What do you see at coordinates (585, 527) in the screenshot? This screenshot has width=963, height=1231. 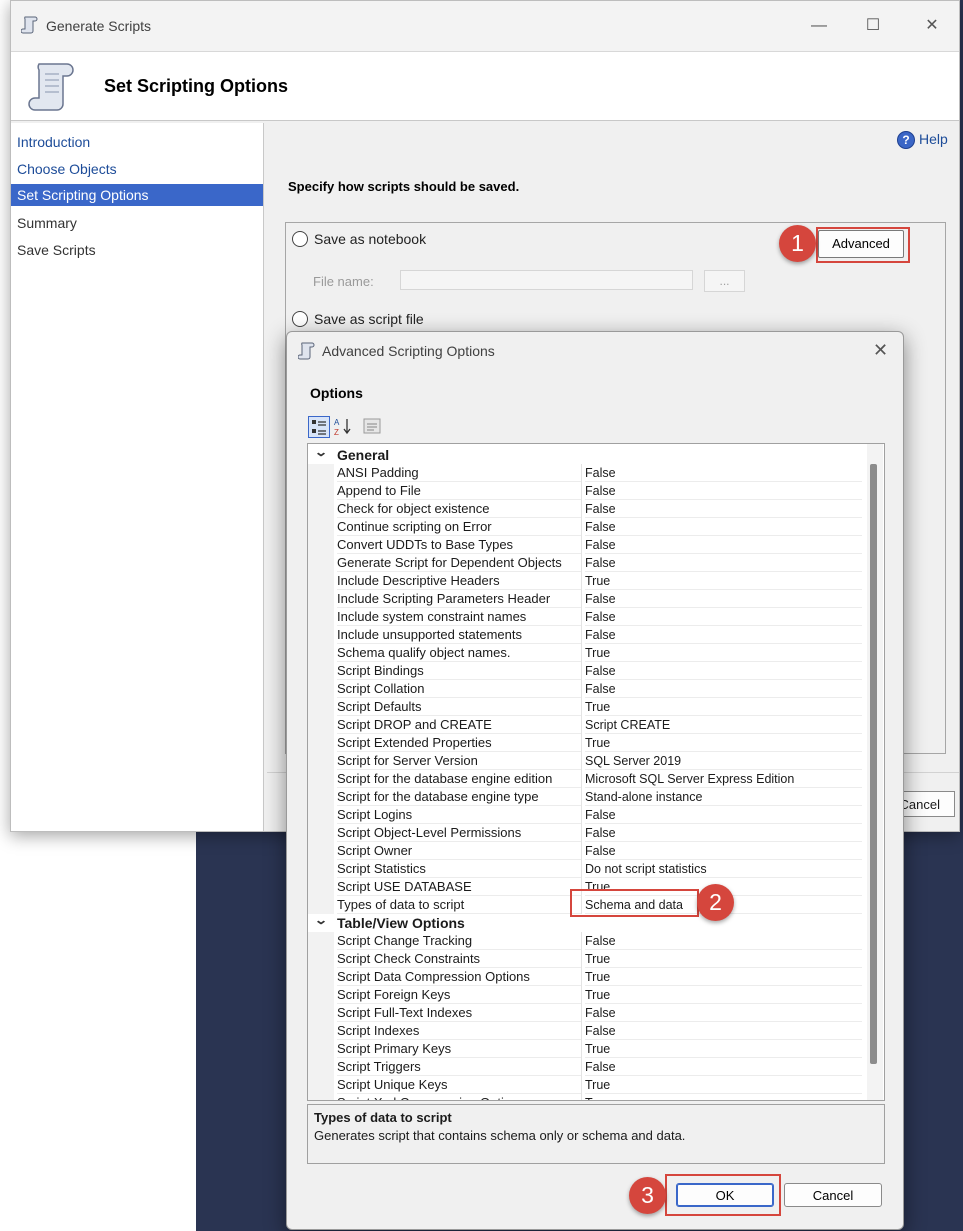 I see `property-row: Continue scripting on Error False` at bounding box center [585, 527].